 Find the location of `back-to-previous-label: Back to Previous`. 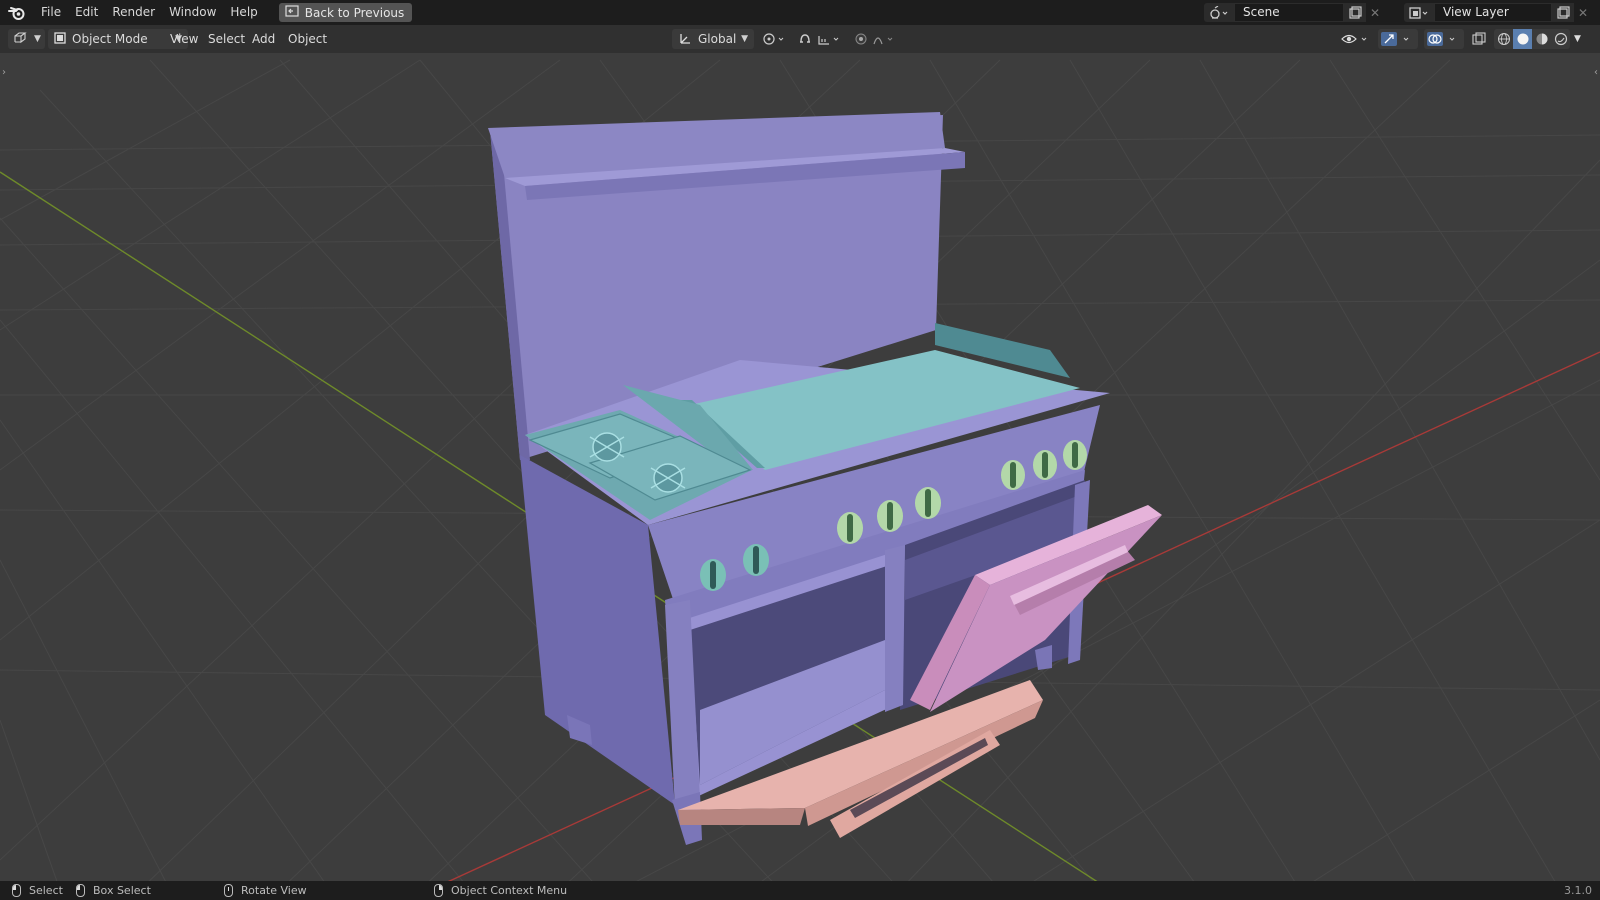

back-to-previous-label: Back to Previous is located at coordinates (354, 12).